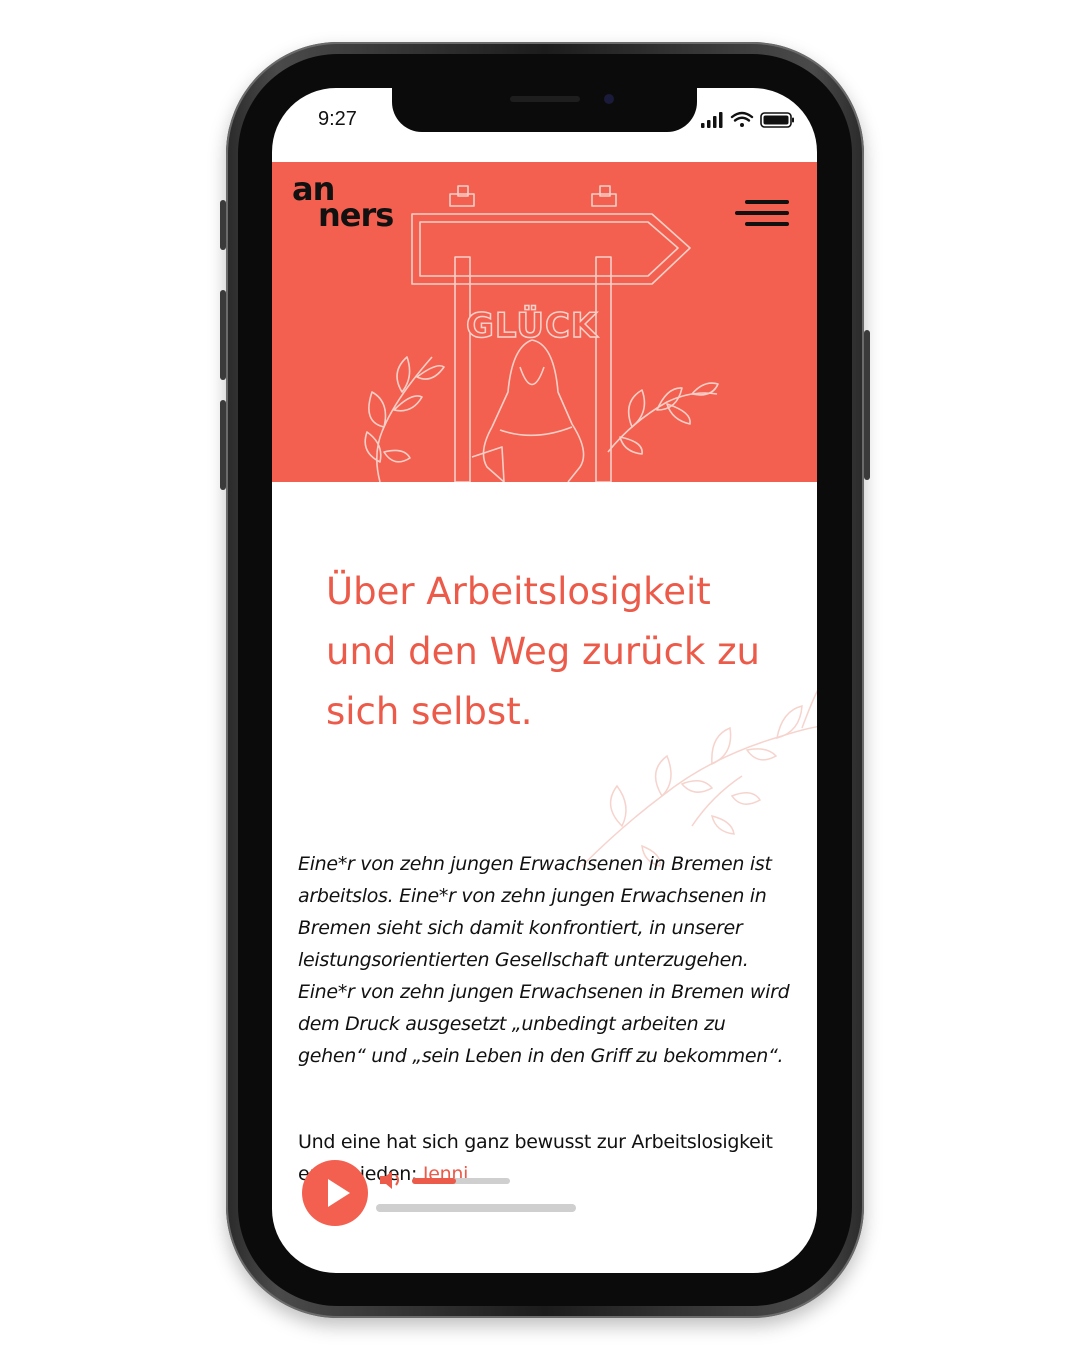 The height and width of the screenshot is (1362, 1089). What do you see at coordinates (391, 1180) in the screenshot?
I see `volume-icon` at bounding box center [391, 1180].